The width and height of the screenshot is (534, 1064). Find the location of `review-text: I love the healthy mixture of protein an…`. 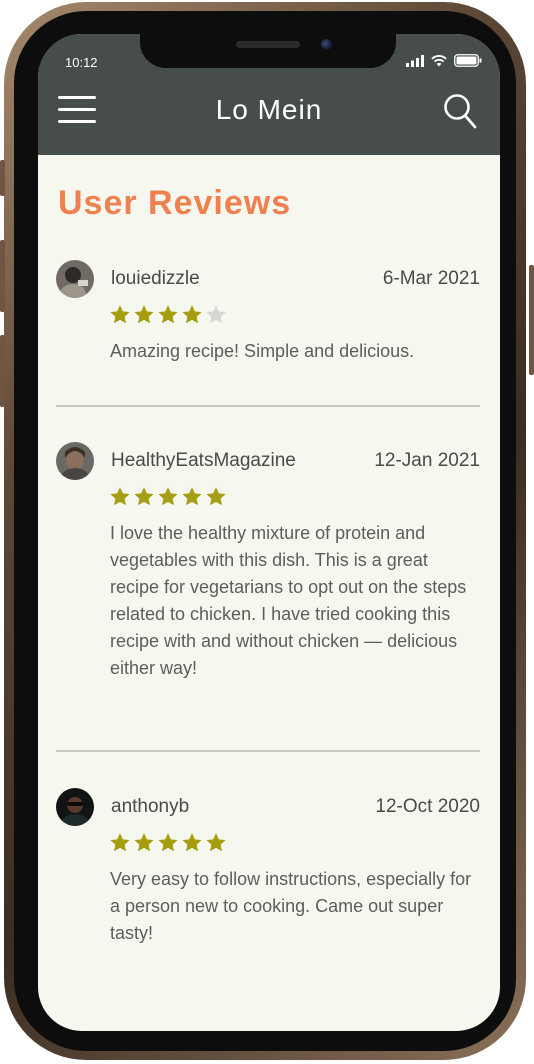

review-text: I love the healthy mixture of protein an… is located at coordinates (288, 600).